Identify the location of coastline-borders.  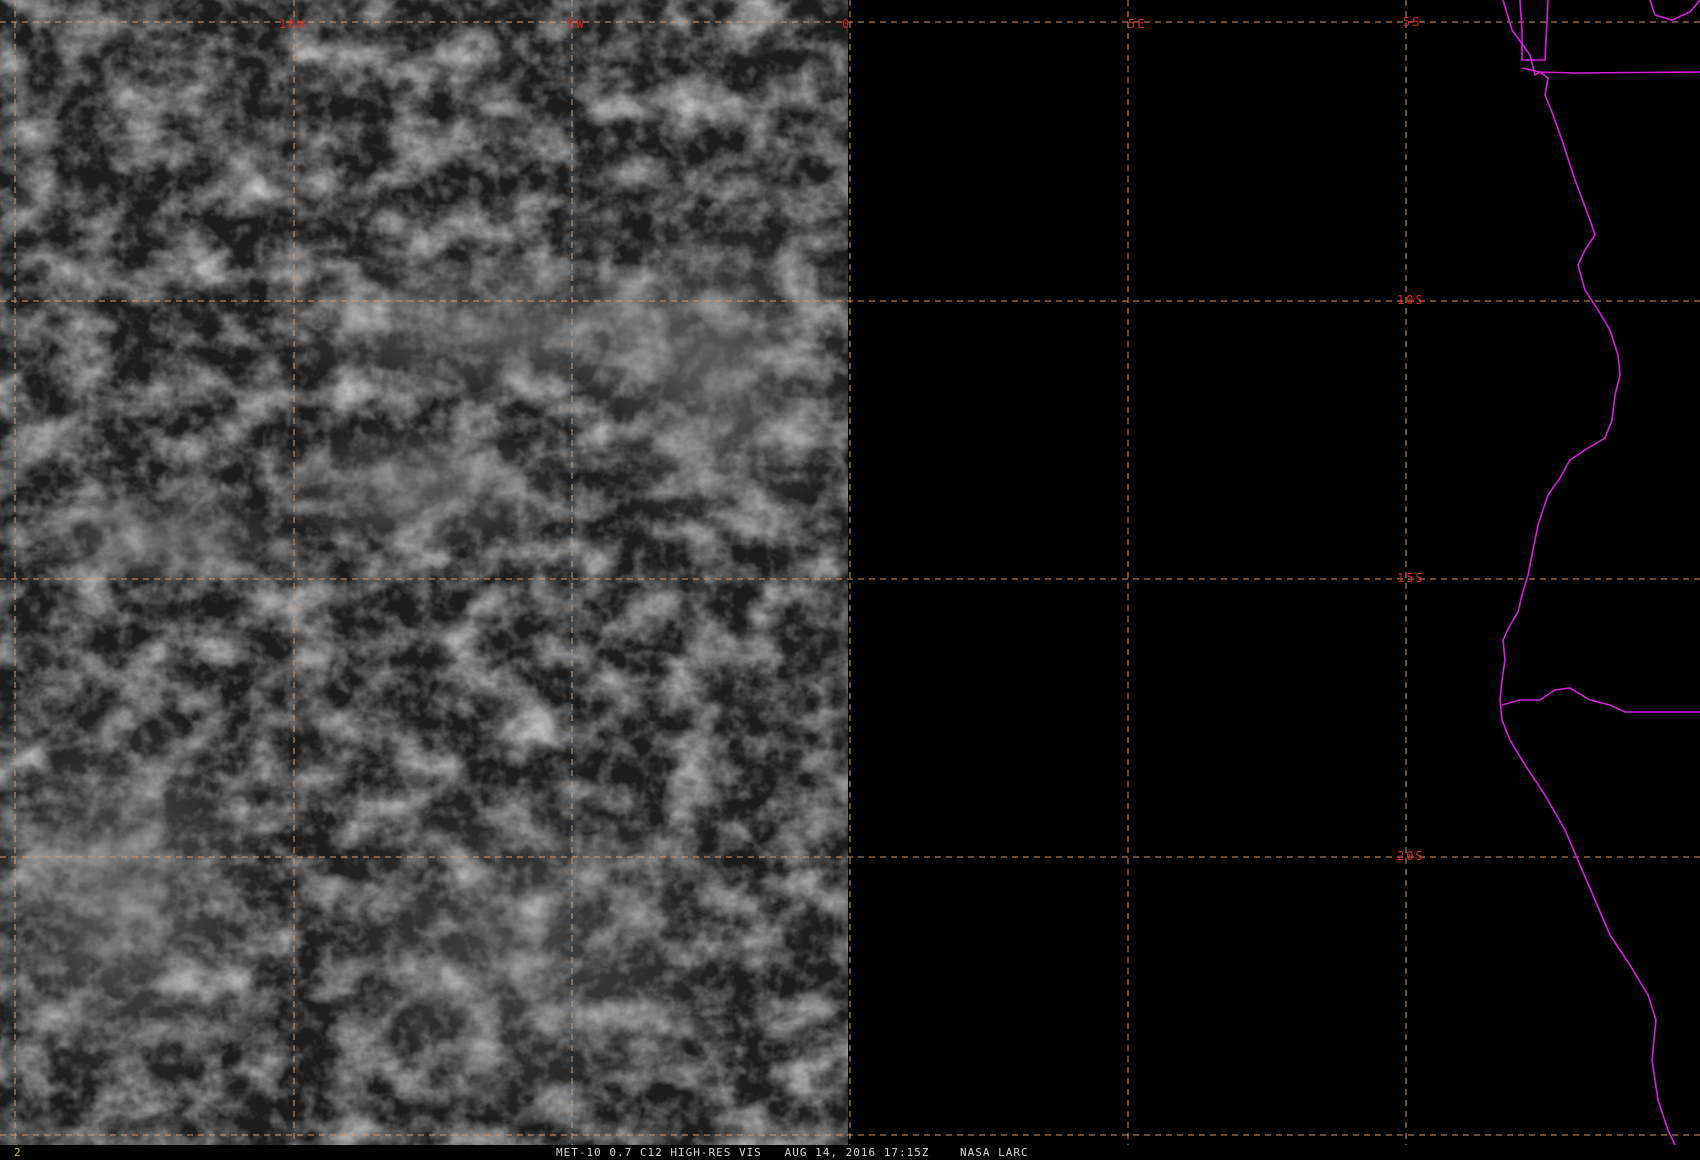
(1599, 572).